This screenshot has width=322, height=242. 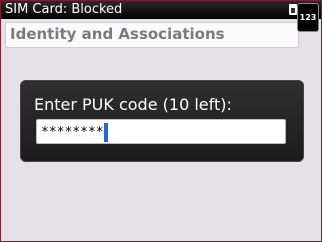 What do you see at coordinates (117, 34) in the screenshot?
I see `page-title: Identity and Associations` at bounding box center [117, 34].